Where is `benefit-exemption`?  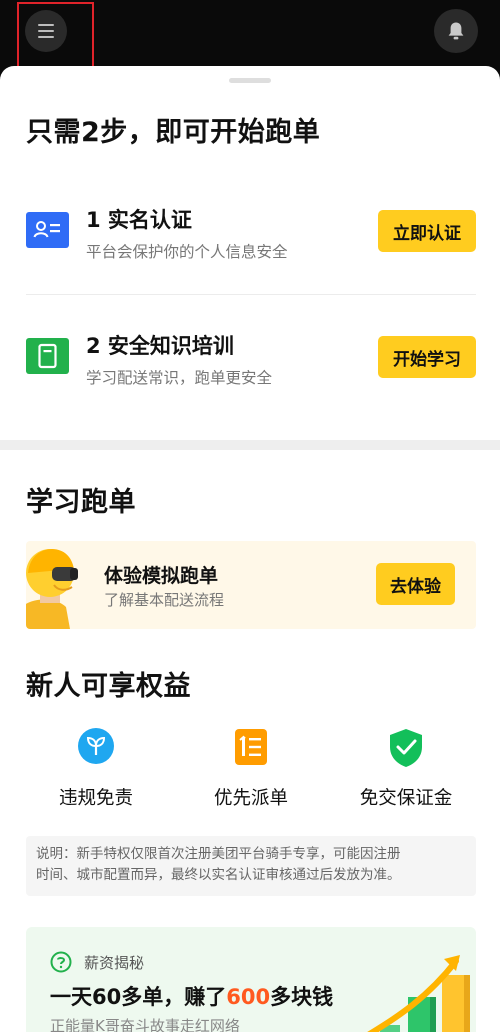
benefit-exemption is located at coordinates (96, 748).